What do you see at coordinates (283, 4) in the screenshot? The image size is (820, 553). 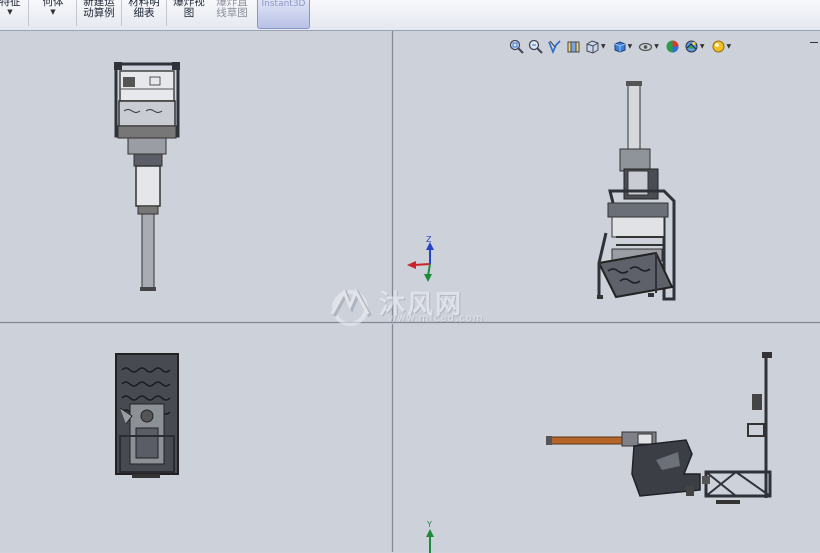 I see `ribbon-item-label: Instant3D` at bounding box center [283, 4].